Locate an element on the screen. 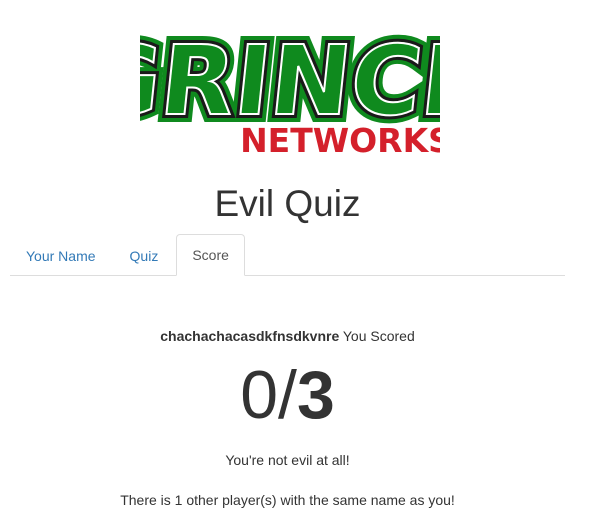 Image resolution: width=589 pixels, height=527 pixels. tab-score: Score is located at coordinates (210, 255).